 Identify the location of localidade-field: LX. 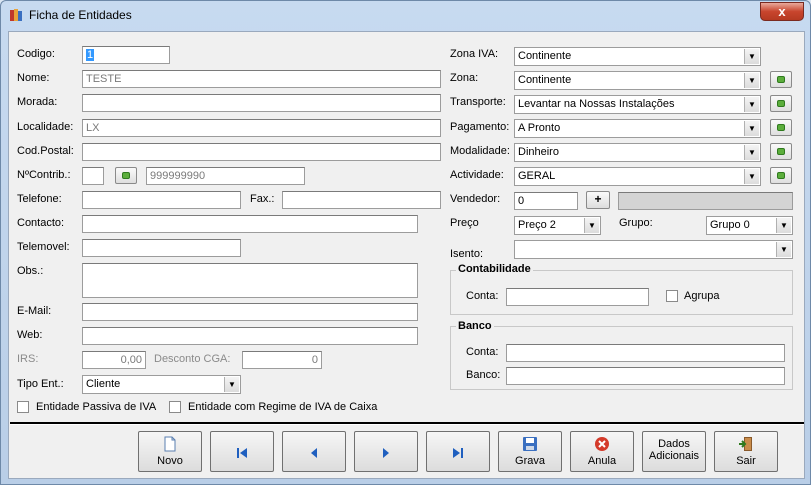
(261, 128).